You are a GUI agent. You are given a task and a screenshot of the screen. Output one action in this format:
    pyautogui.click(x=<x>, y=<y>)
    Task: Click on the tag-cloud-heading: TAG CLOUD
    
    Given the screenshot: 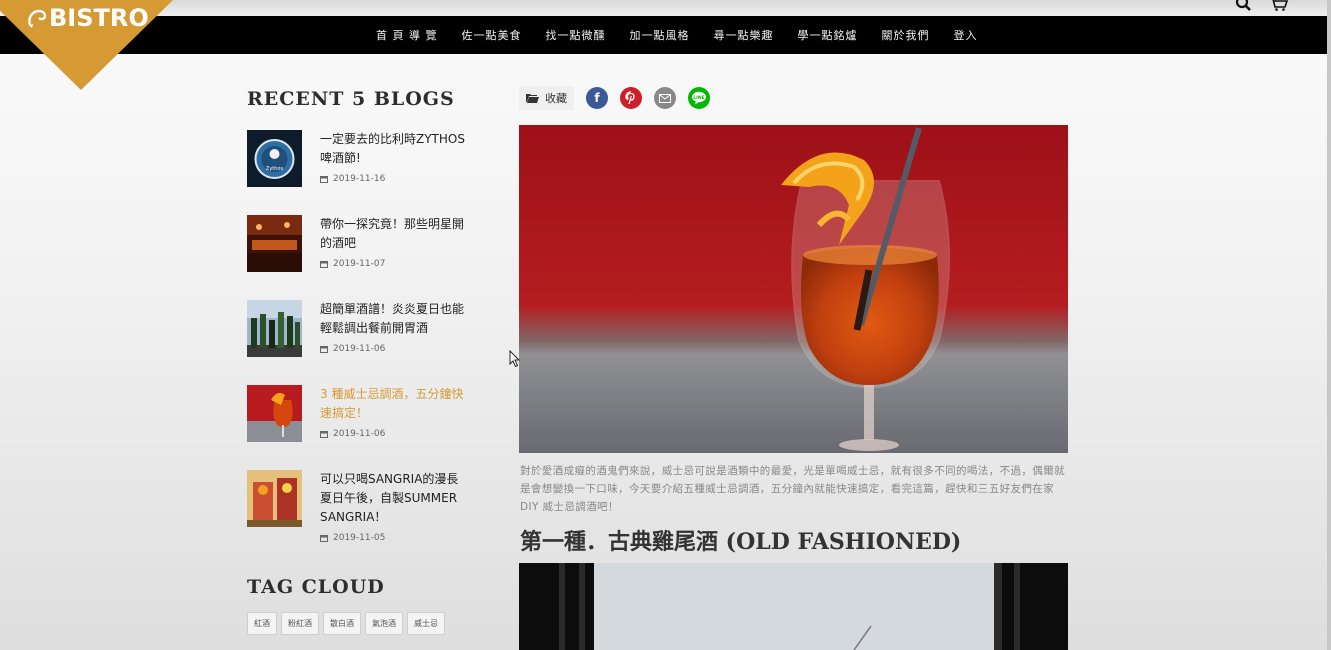 What is the action you would take?
    pyautogui.click(x=316, y=587)
    